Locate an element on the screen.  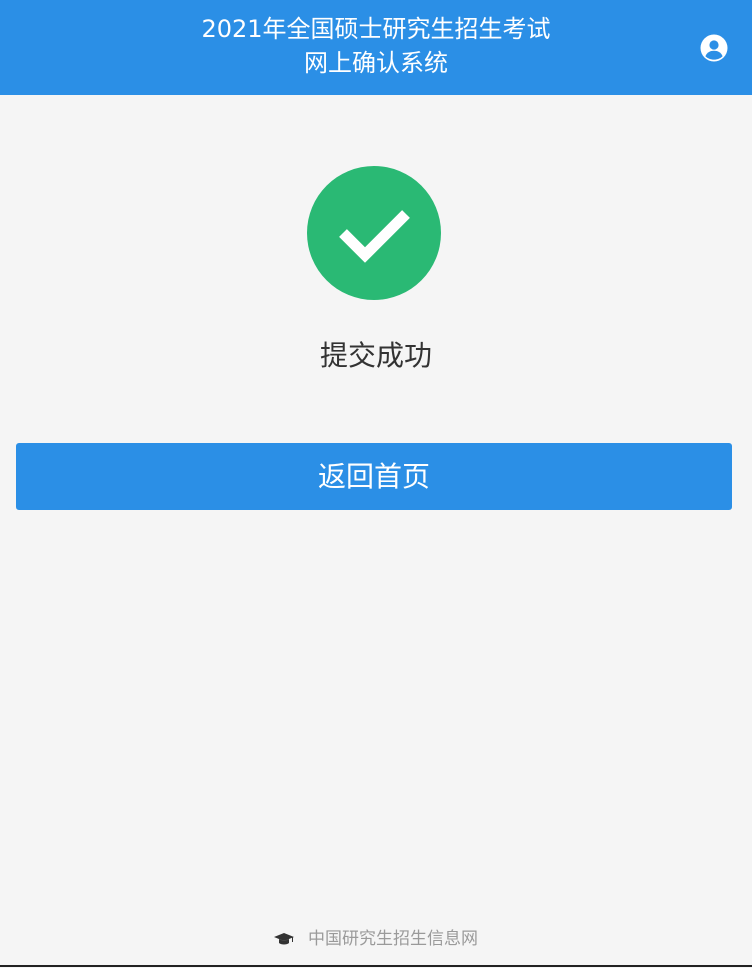
graduation-cap-icon is located at coordinates (284, 939).